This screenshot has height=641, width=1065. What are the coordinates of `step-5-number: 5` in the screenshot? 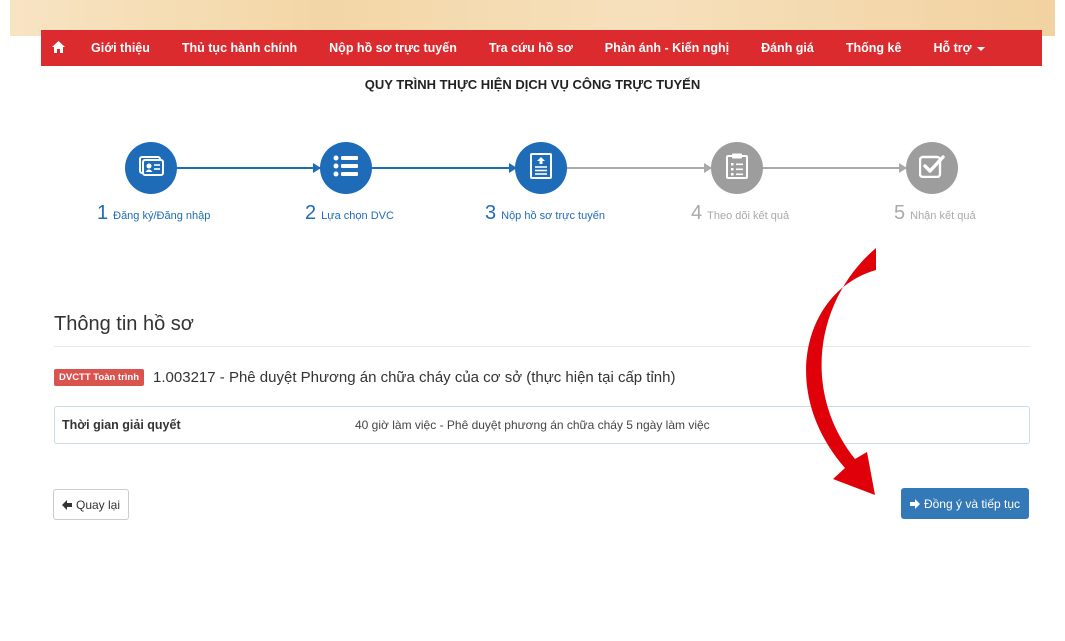 It's located at (900, 213).